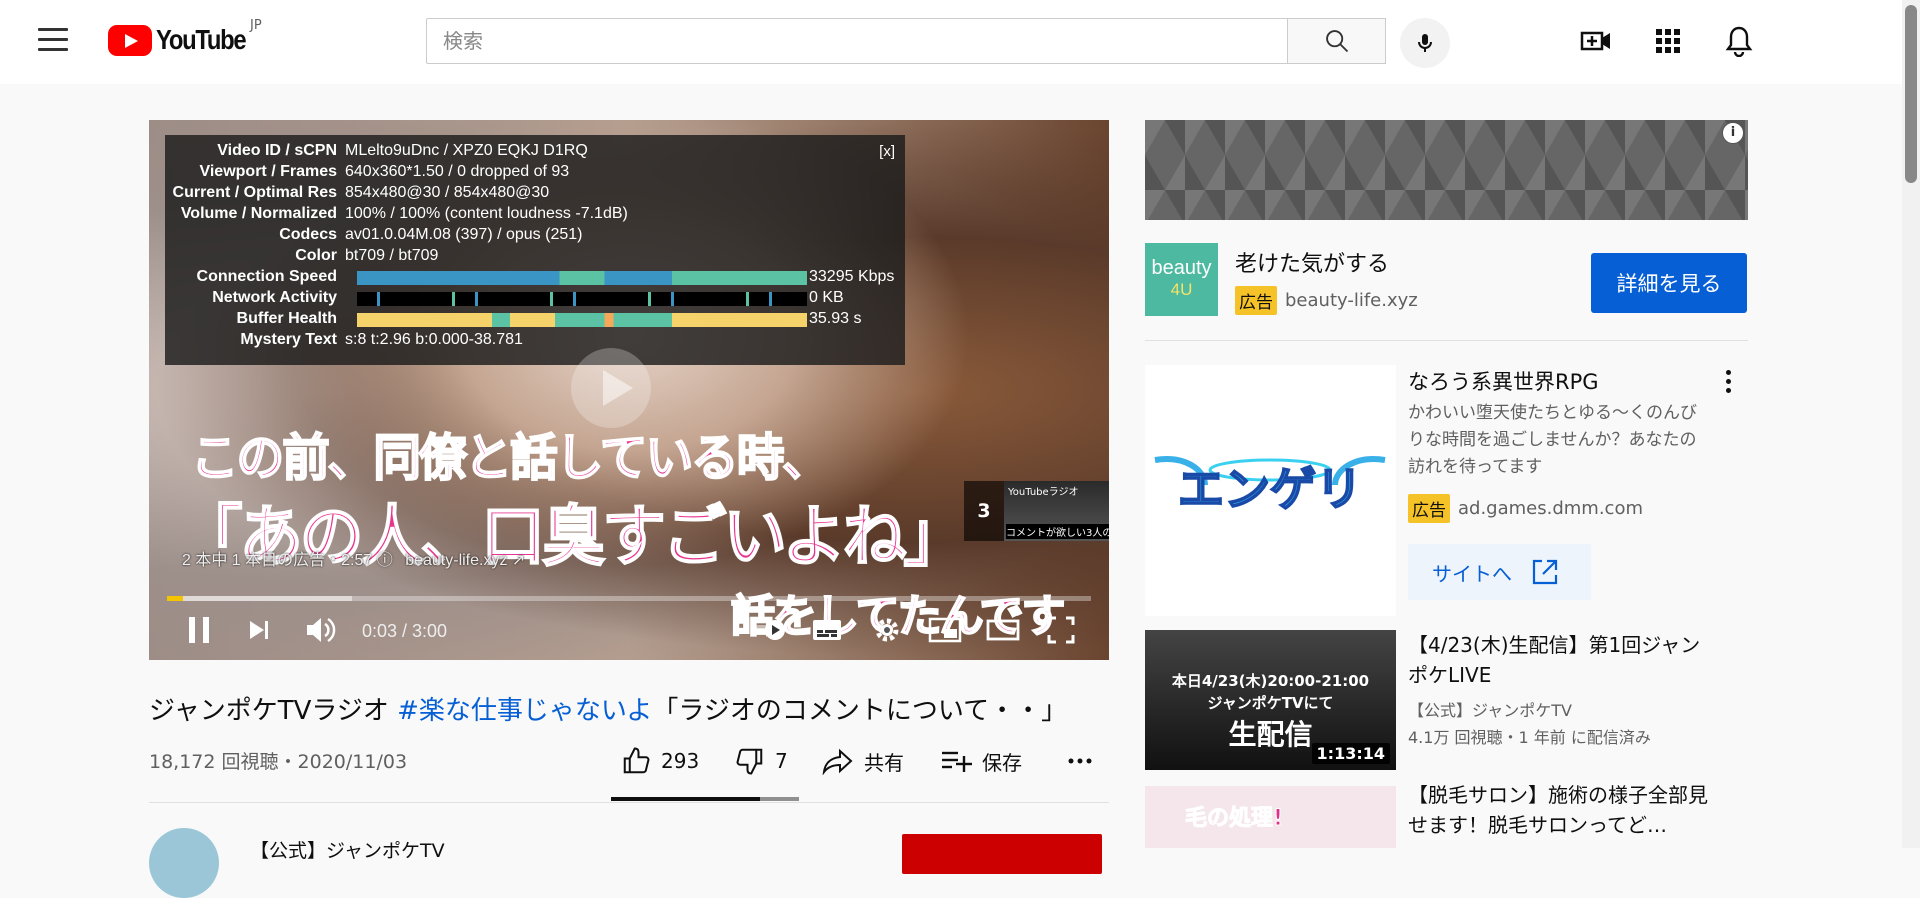  What do you see at coordinates (1545, 572) in the screenshot?
I see `external-link-icon` at bounding box center [1545, 572].